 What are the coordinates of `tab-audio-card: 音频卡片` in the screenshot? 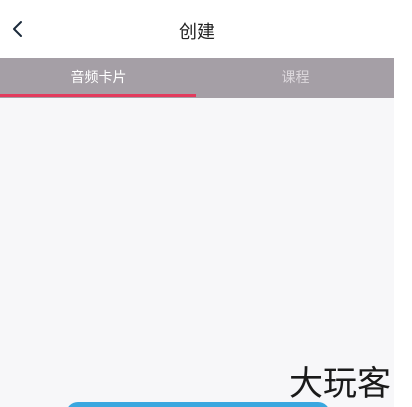 It's located at (98, 78).